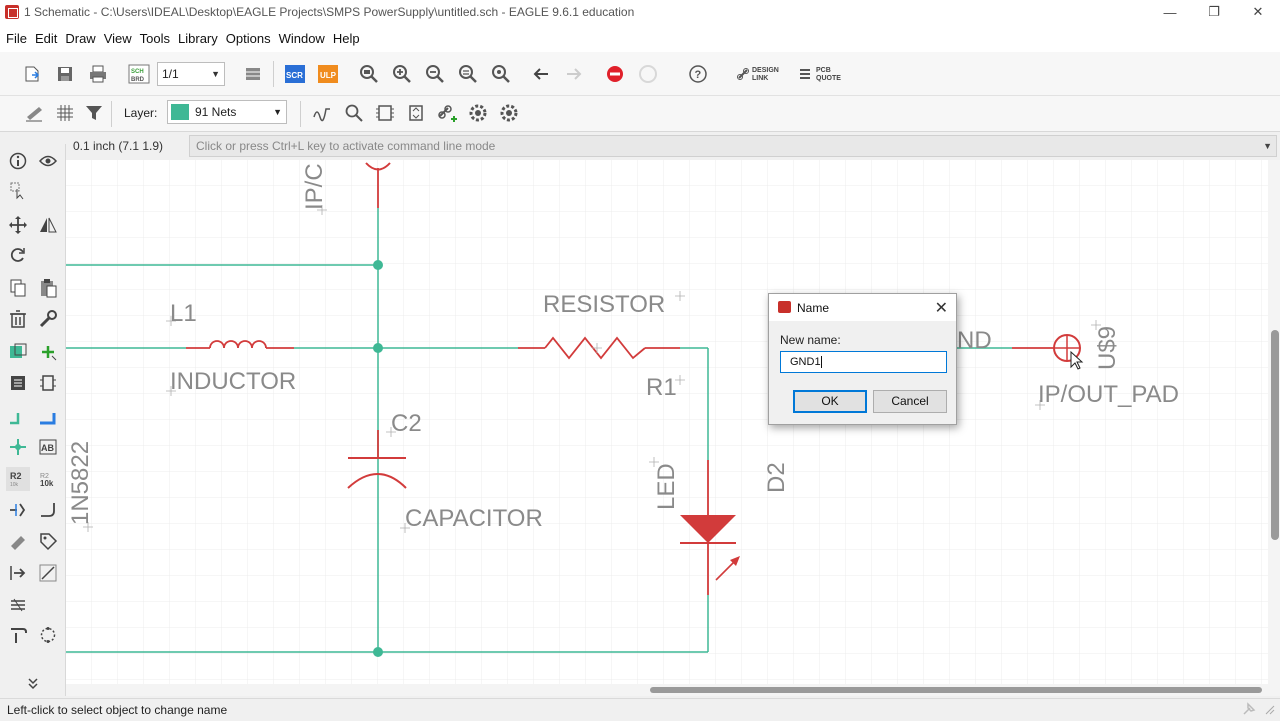 The height and width of the screenshot is (721, 1280). What do you see at coordinates (468, 74) in the screenshot?
I see `zoom-previous-icon` at bounding box center [468, 74].